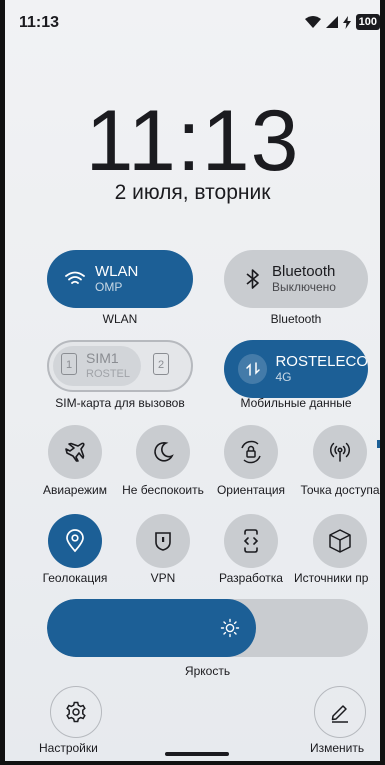 The height and width of the screenshot is (765, 385). Describe the element at coordinates (68, 748) in the screenshot. I see `settings-label: Настройки` at that location.